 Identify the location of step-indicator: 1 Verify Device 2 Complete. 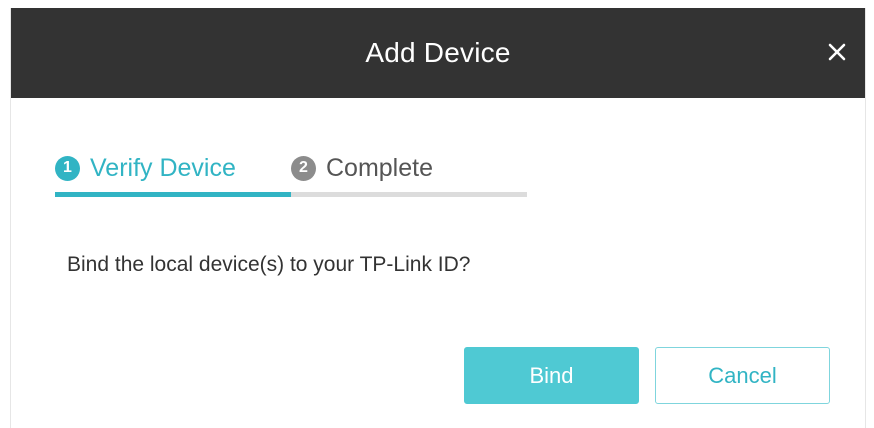
(291, 171).